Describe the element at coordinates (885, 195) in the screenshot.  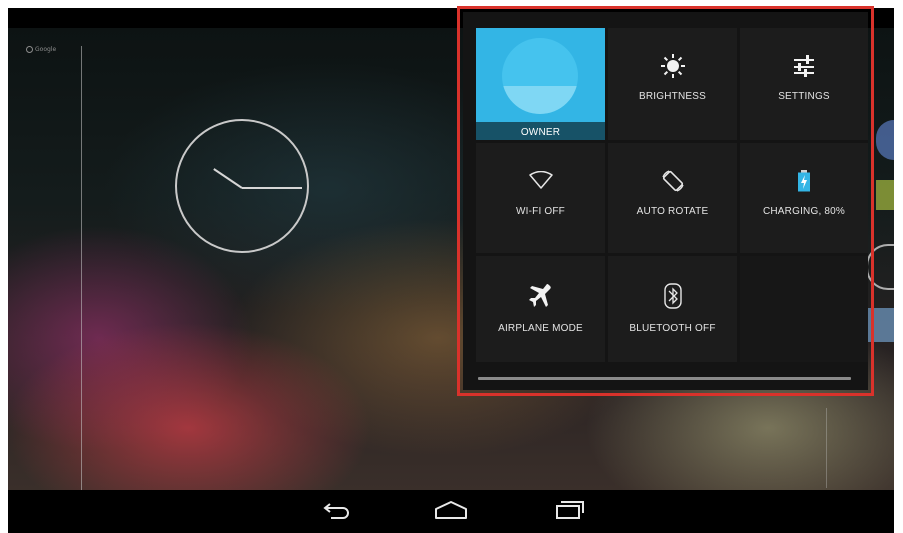
I see `app-icon` at that location.